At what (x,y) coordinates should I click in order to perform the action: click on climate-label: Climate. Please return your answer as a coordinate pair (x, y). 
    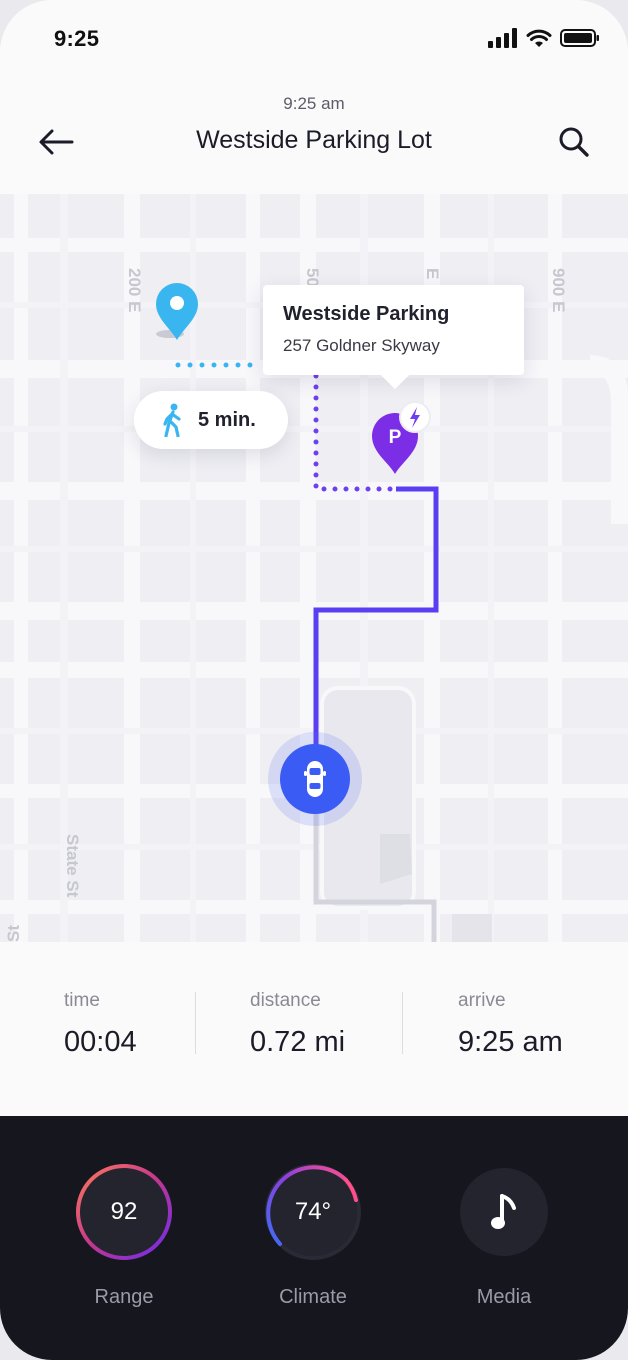
    Looking at the image, I should click on (313, 1297).